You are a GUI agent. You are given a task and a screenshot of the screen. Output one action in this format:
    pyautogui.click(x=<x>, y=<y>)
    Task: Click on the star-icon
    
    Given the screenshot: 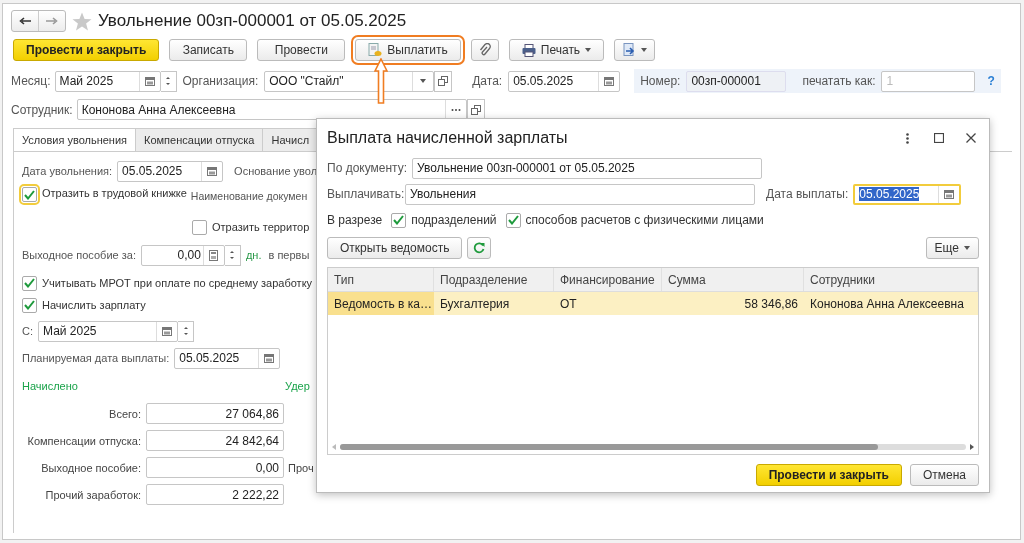 What is the action you would take?
    pyautogui.click(x=82, y=21)
    